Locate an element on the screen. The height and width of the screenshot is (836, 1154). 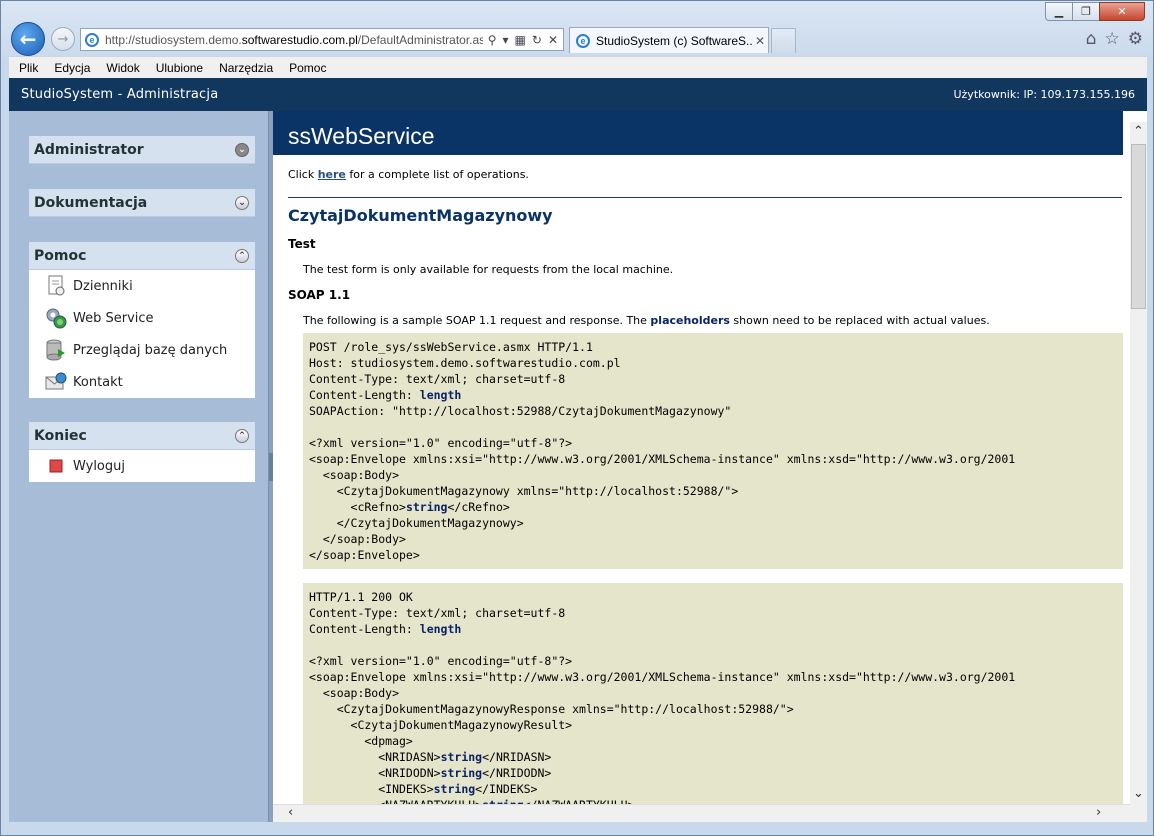
menu-edycja: Edycja is located at coordinates (72, 68).